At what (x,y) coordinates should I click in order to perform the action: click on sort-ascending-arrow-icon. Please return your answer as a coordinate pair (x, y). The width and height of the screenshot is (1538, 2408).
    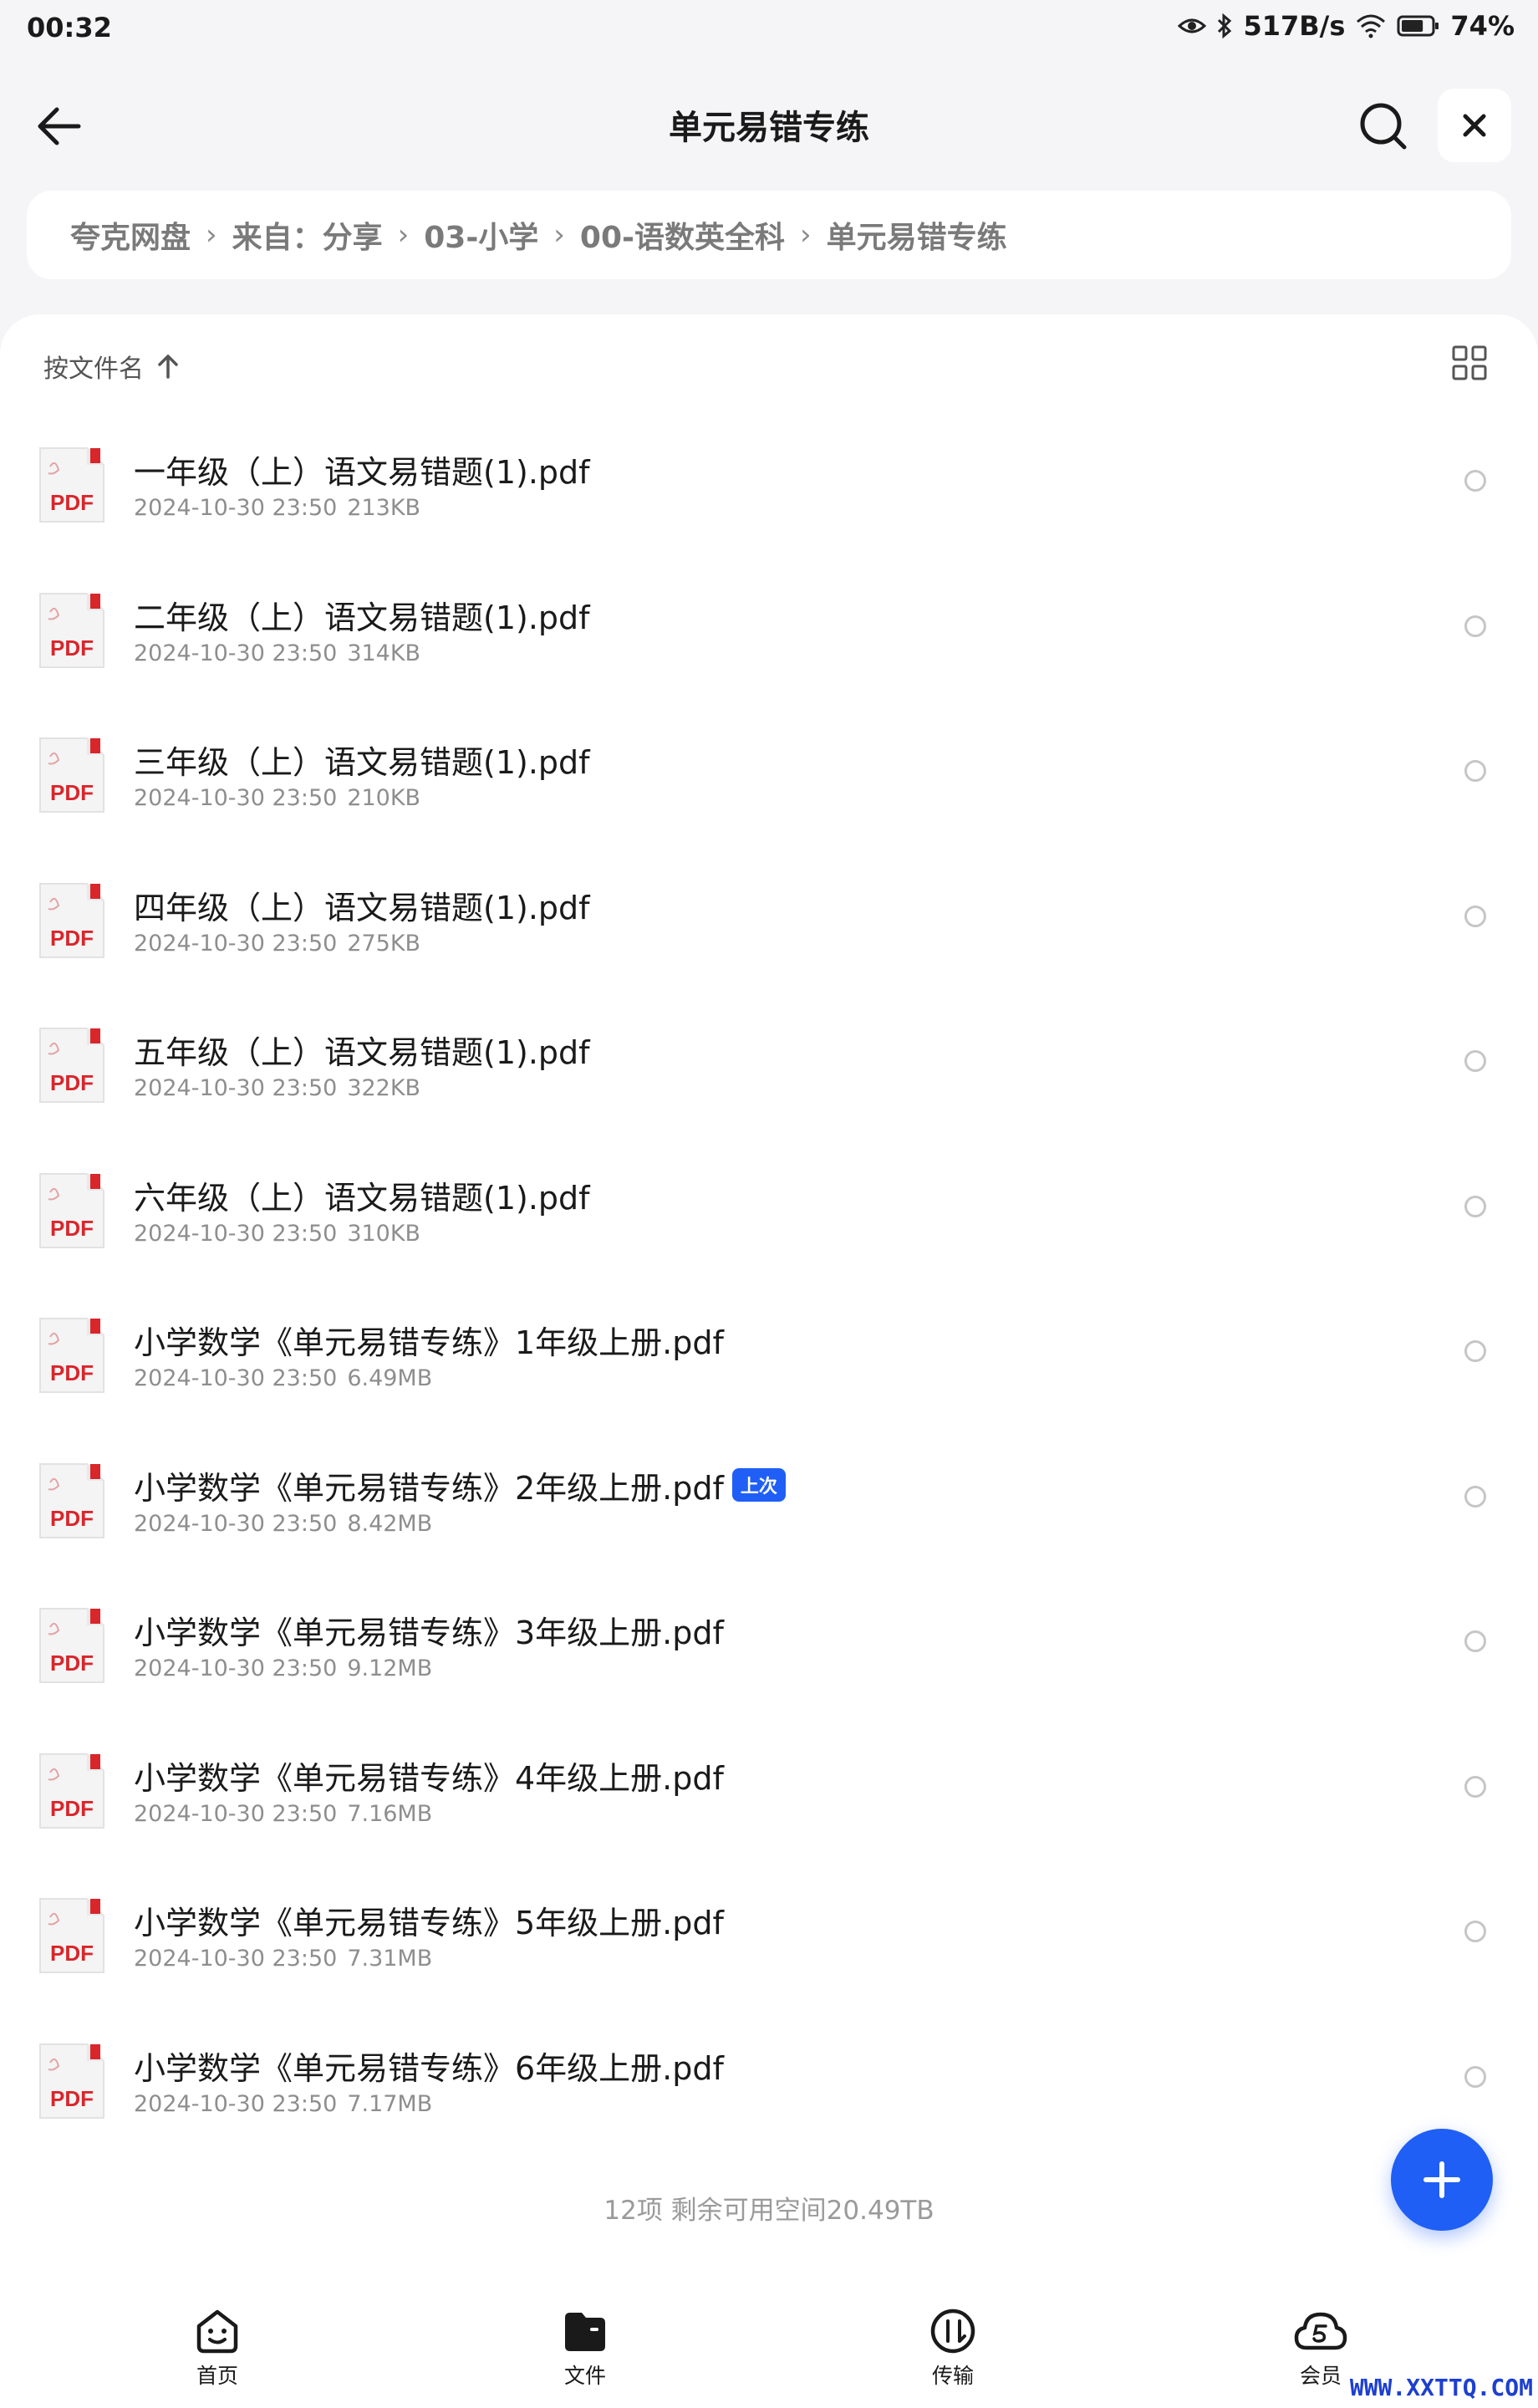
    Looking at the image, I should click on (168, 367).